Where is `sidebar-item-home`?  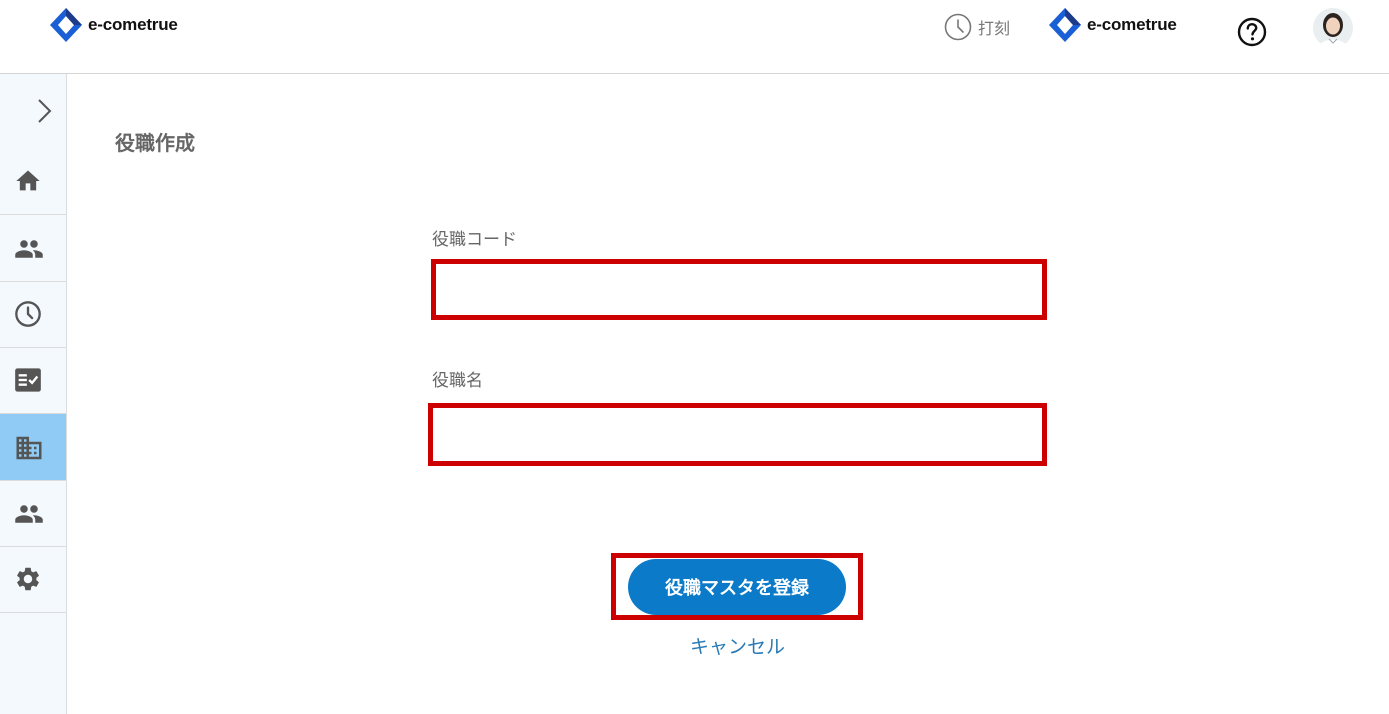 sidebar-item-home is located at coordinates (33, 181).